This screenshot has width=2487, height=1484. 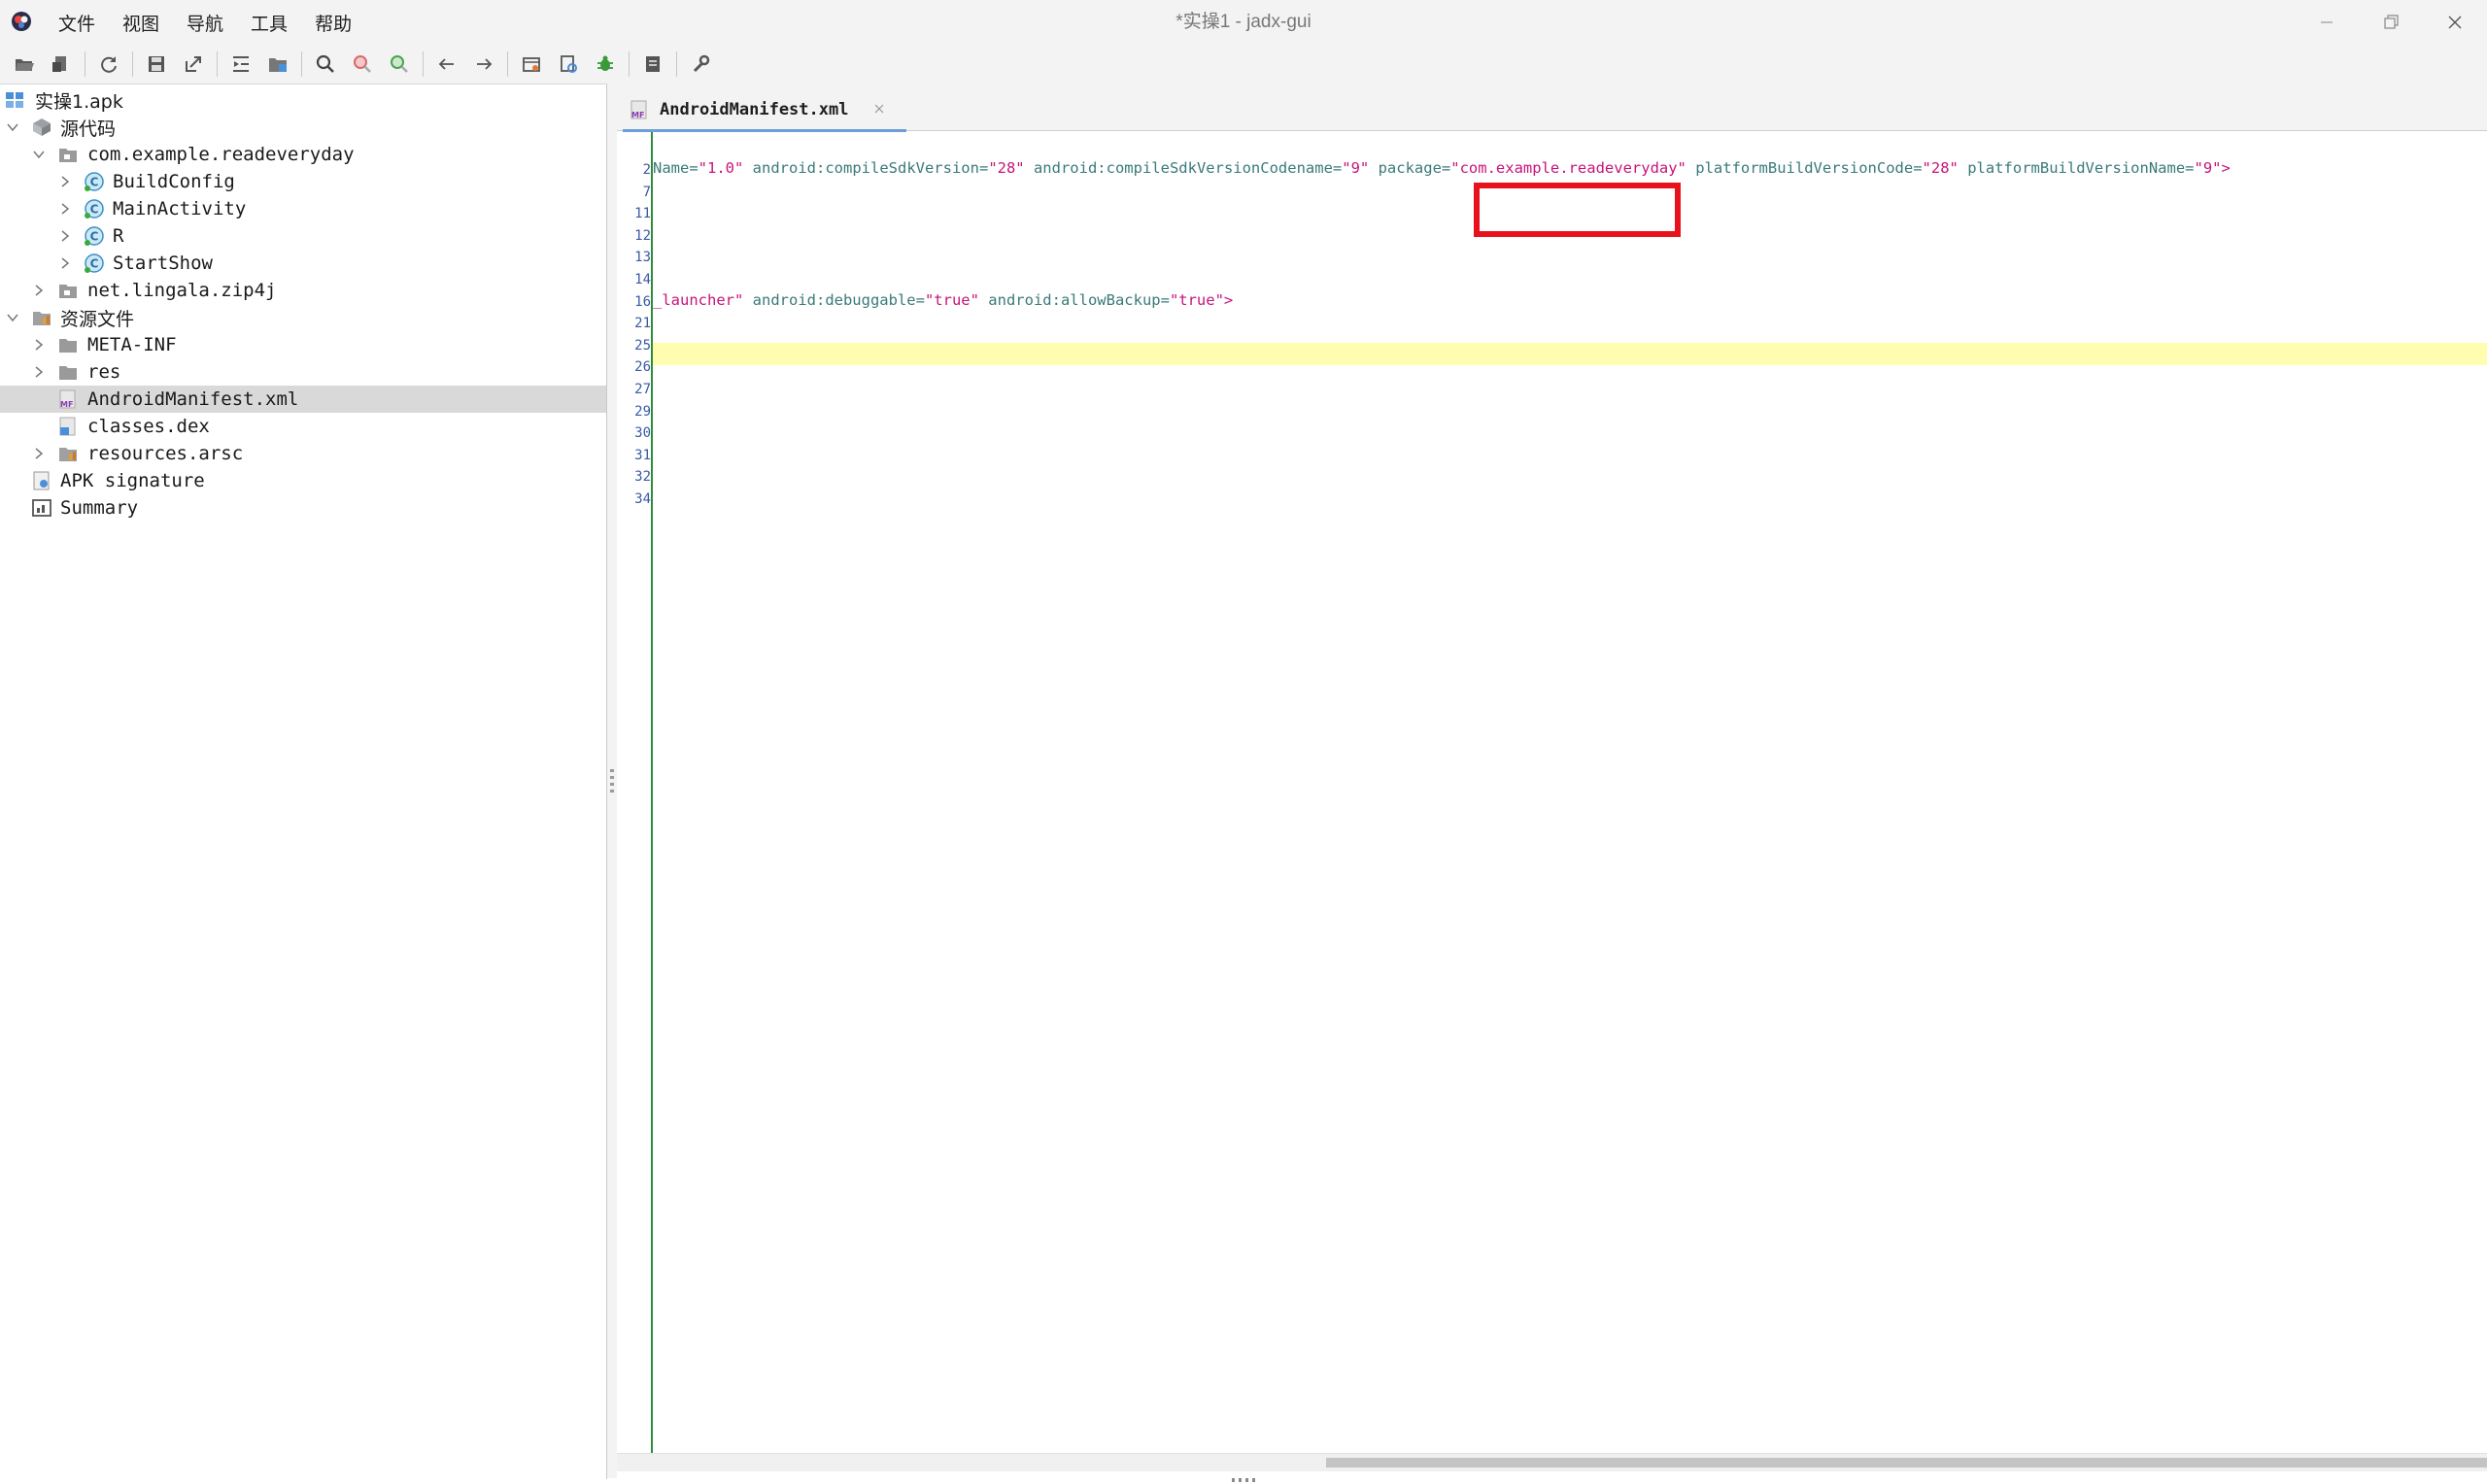 I want to click on class-search-button, so click(x=362, y=64).